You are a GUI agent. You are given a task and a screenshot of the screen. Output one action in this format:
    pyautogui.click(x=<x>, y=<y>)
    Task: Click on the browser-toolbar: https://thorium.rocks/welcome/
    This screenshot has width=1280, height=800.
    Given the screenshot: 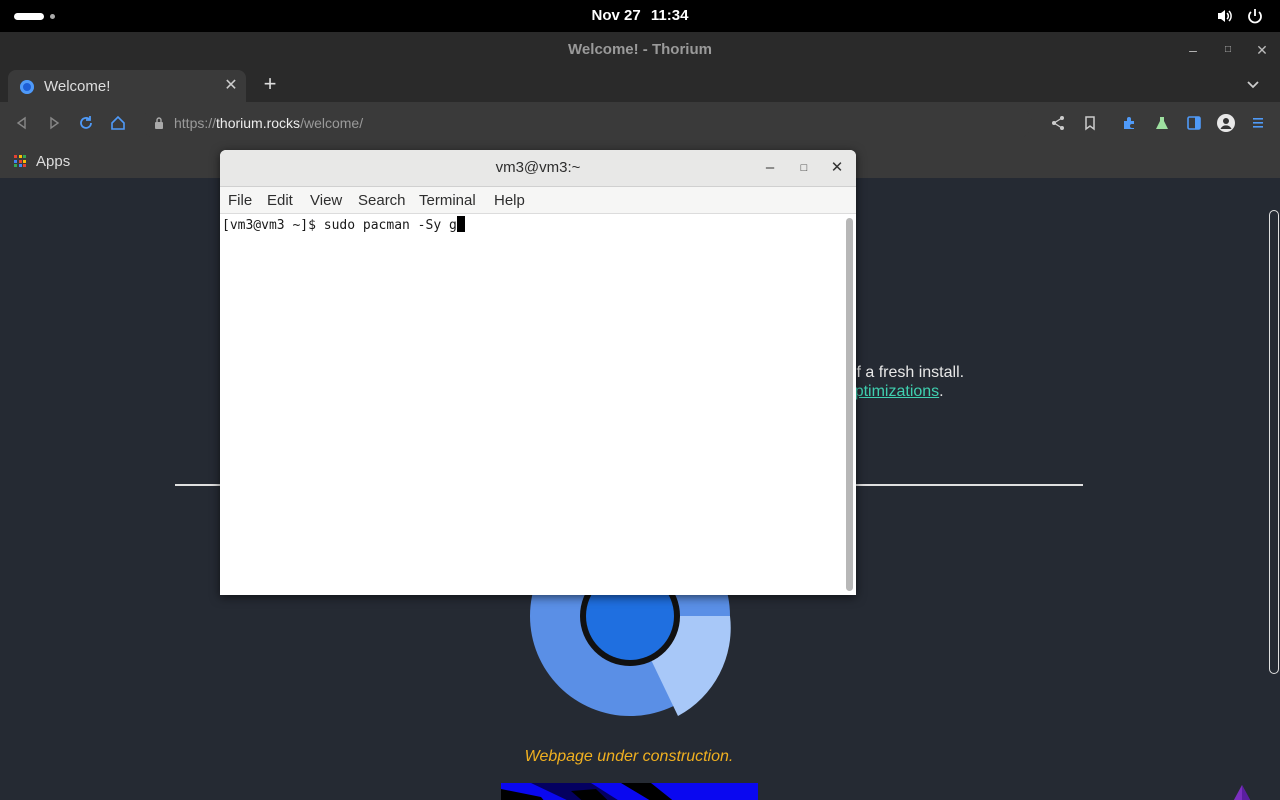 What is the action you would take?
    pyautogui.click(x=640, y=123)
    